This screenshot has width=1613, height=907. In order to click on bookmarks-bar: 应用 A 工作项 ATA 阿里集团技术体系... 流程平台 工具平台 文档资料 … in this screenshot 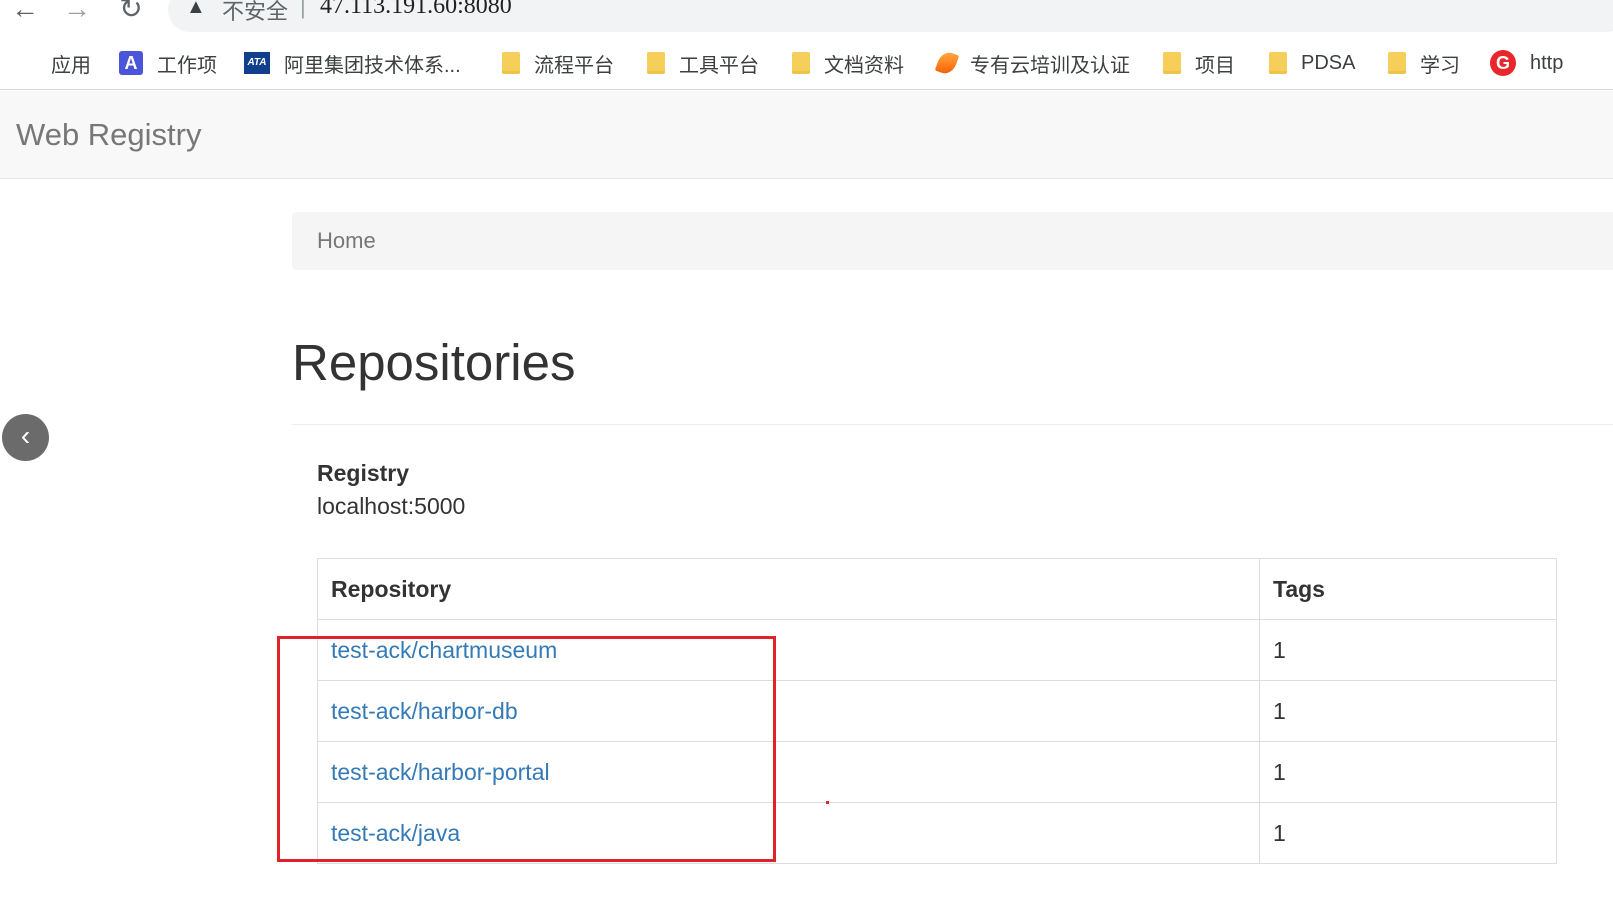, I will do `click(806, 64)`.